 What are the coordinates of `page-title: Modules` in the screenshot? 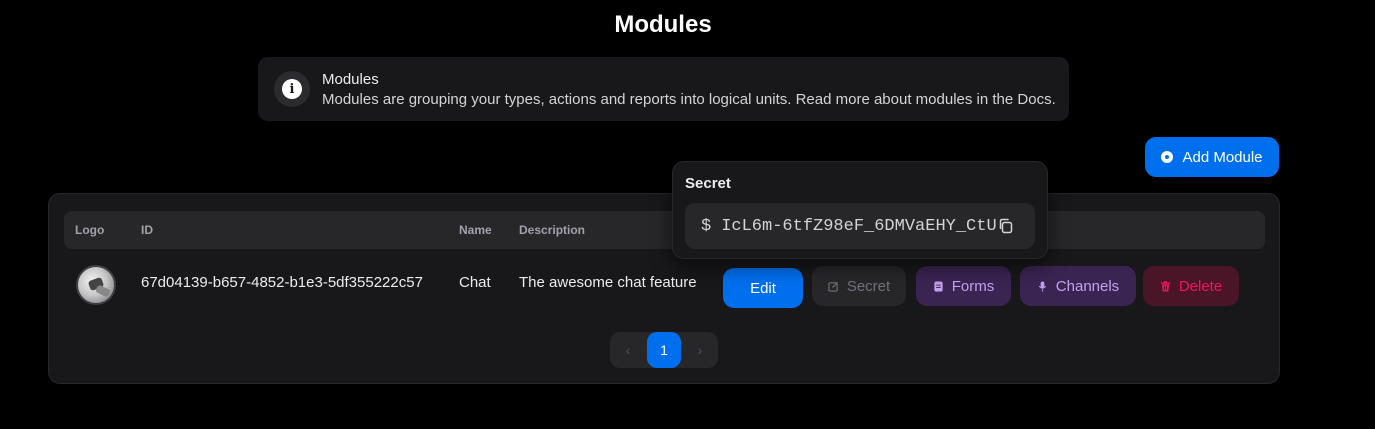 It's located at (663, 24).